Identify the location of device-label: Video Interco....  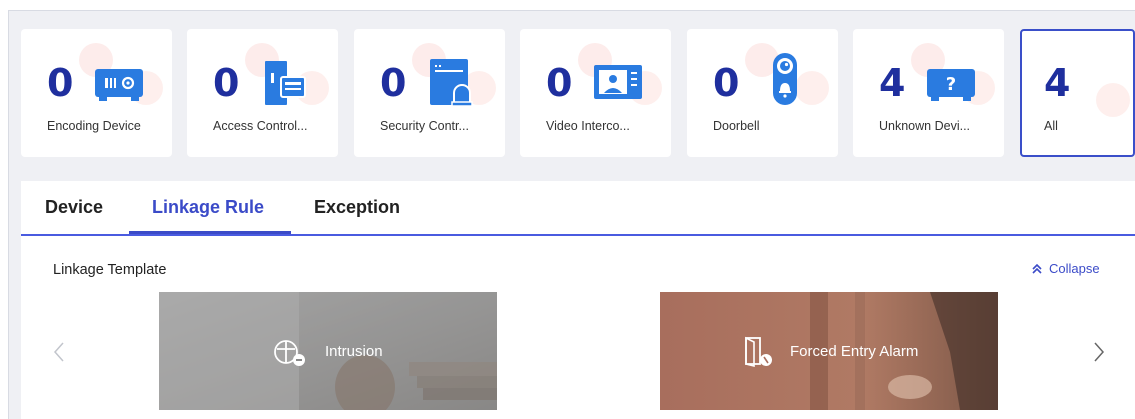
(588, 126).